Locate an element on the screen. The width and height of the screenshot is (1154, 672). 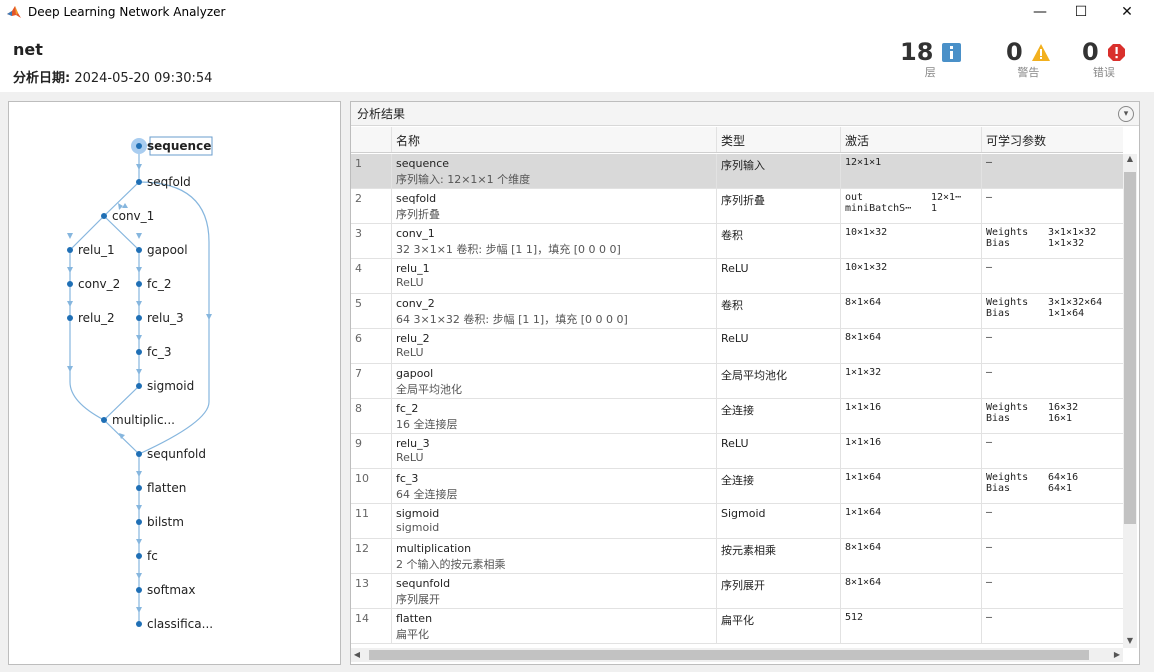
graph-node: sigmoid is located at coordinates (165, 386).